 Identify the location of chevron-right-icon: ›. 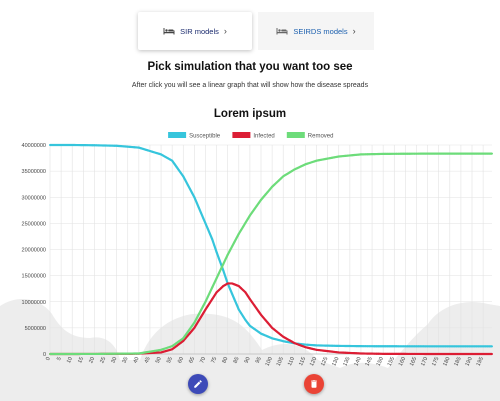
(225, 31).